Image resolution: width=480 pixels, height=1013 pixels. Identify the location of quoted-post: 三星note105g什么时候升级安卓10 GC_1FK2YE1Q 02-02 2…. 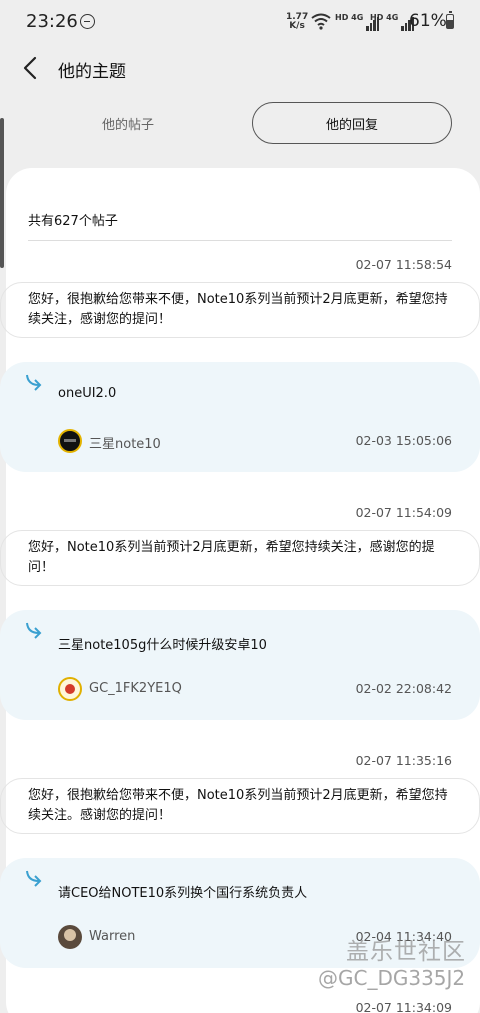
(240, 665).